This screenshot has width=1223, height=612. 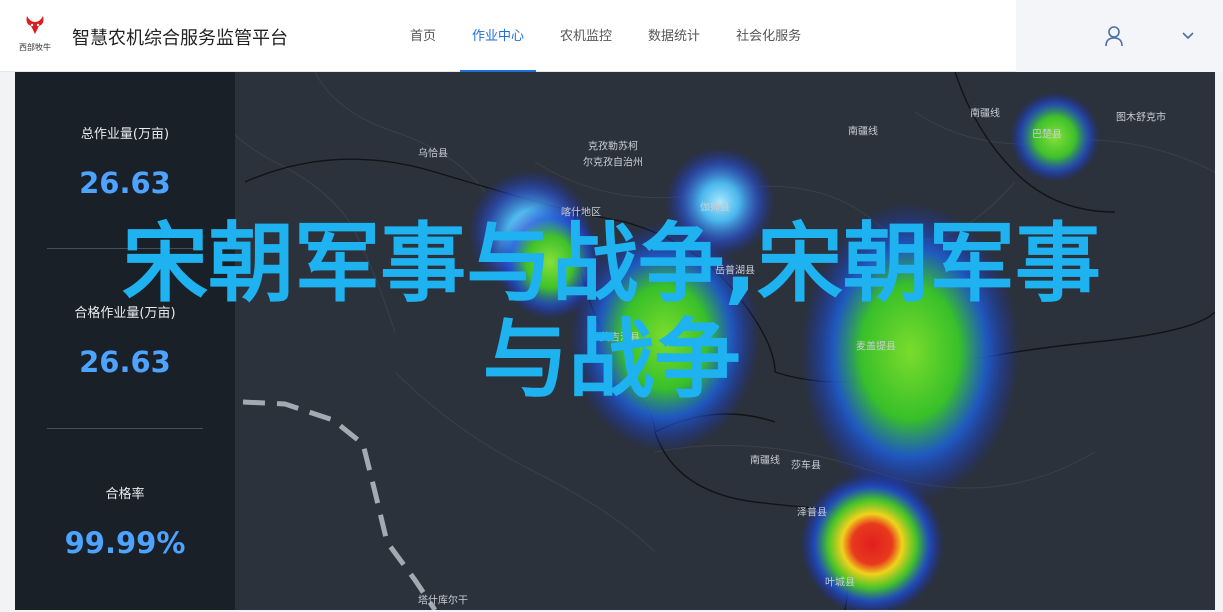 What do you see at coordinates (443, 601) in the screenshot?
I see `place-label: 塔什库尔干` at bounding box center [443, 601].